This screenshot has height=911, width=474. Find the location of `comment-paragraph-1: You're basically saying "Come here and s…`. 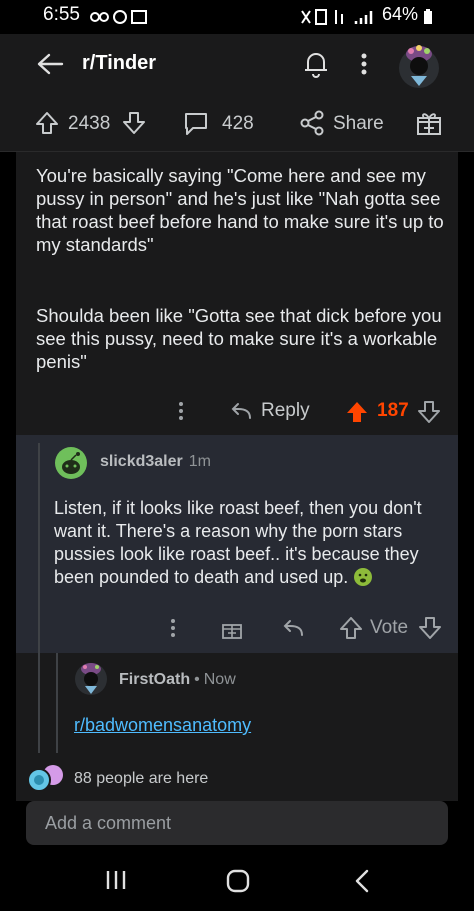

comment-paragraph-1: You're basically saying "Come here and s… is located at coordinates (240, 210).